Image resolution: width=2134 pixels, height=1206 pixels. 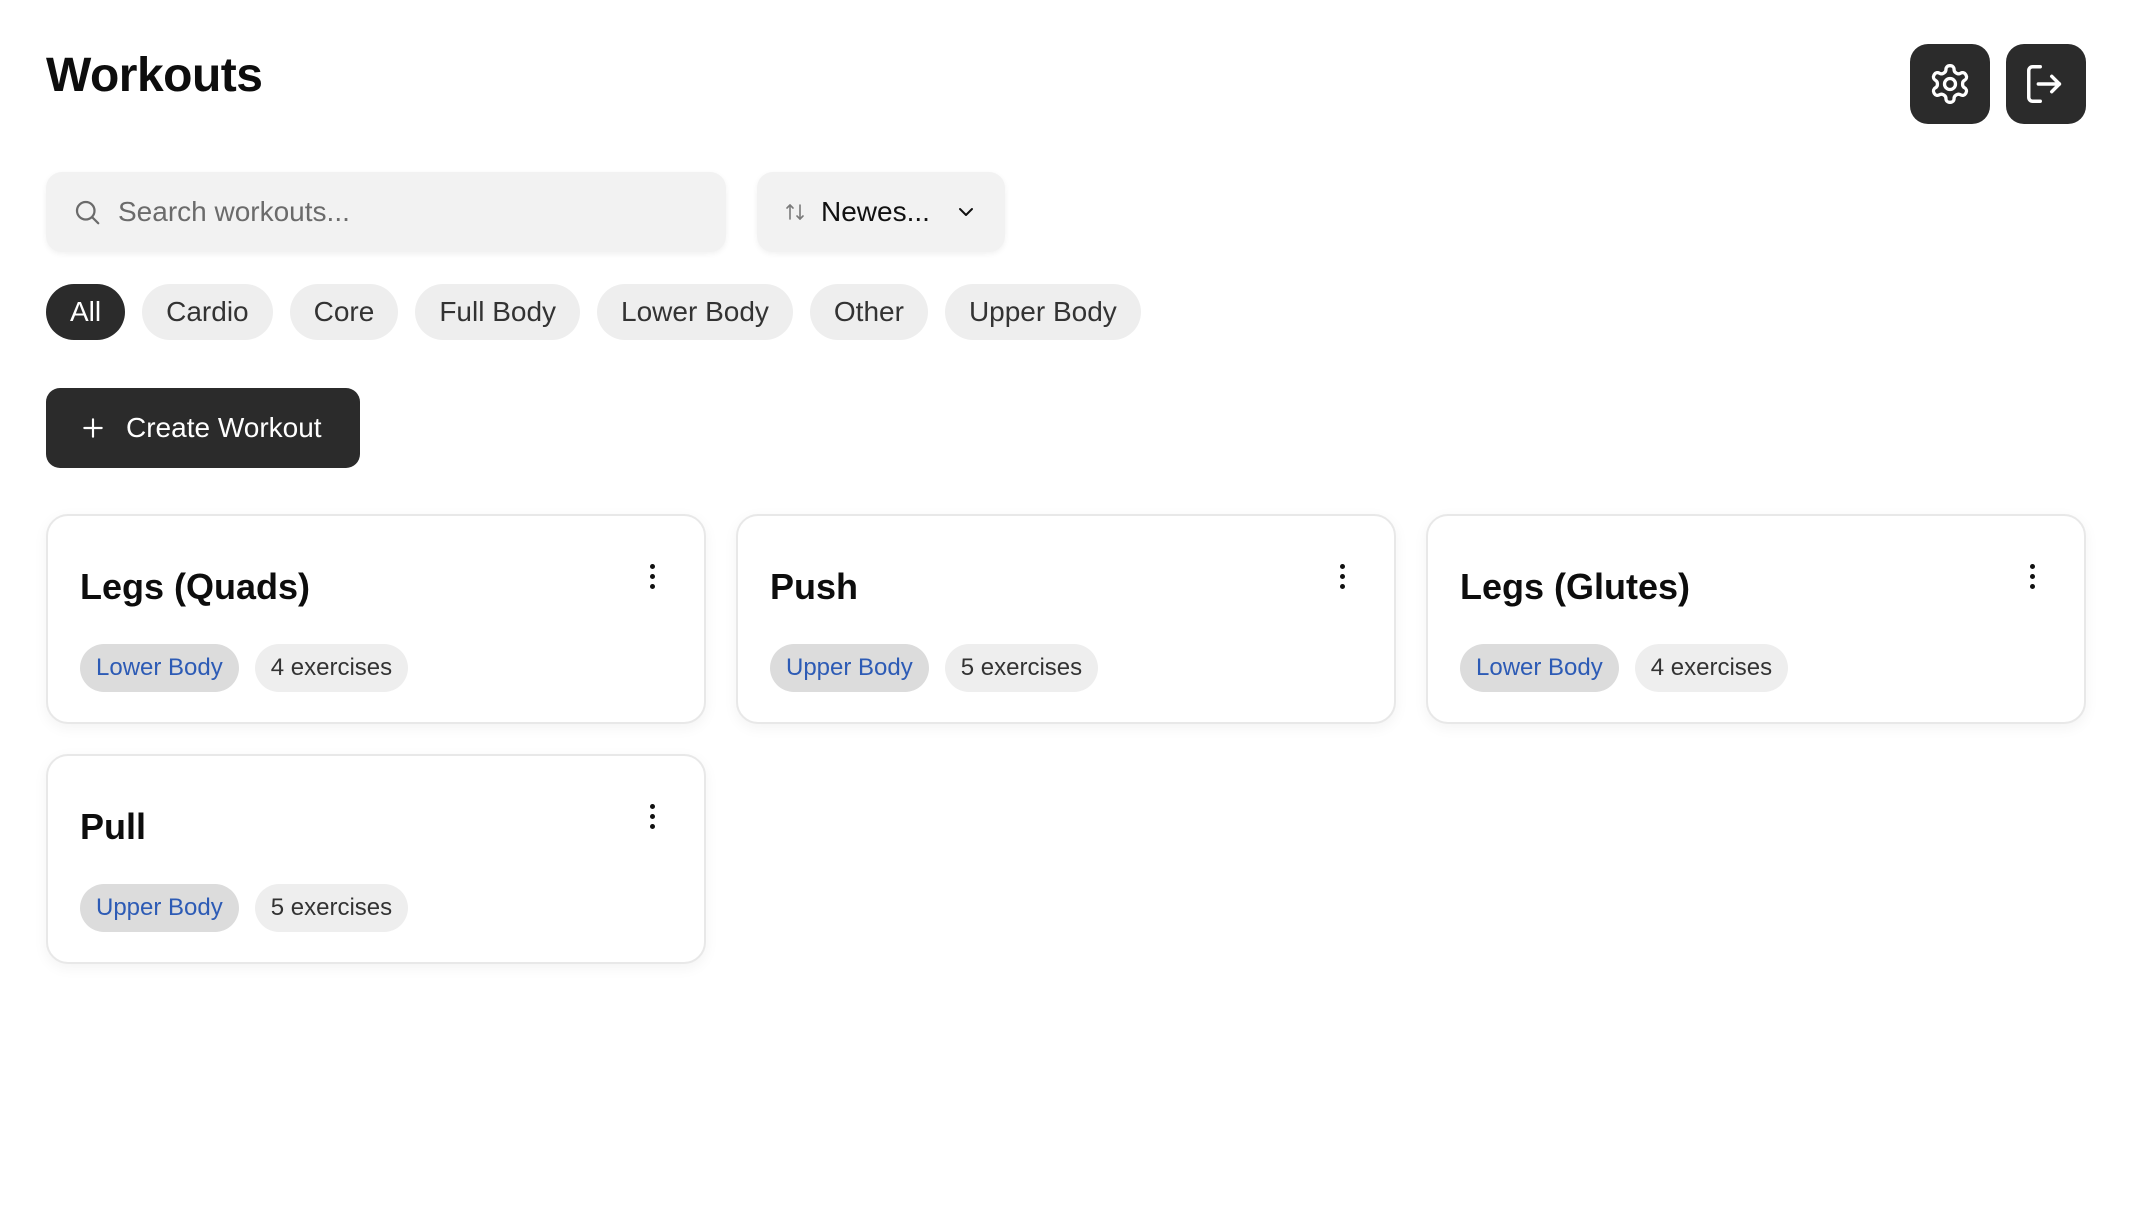 What do you see at coordinates (398, 212) in the screenshot?
I see `search-input` at bounding box center [398, 212].